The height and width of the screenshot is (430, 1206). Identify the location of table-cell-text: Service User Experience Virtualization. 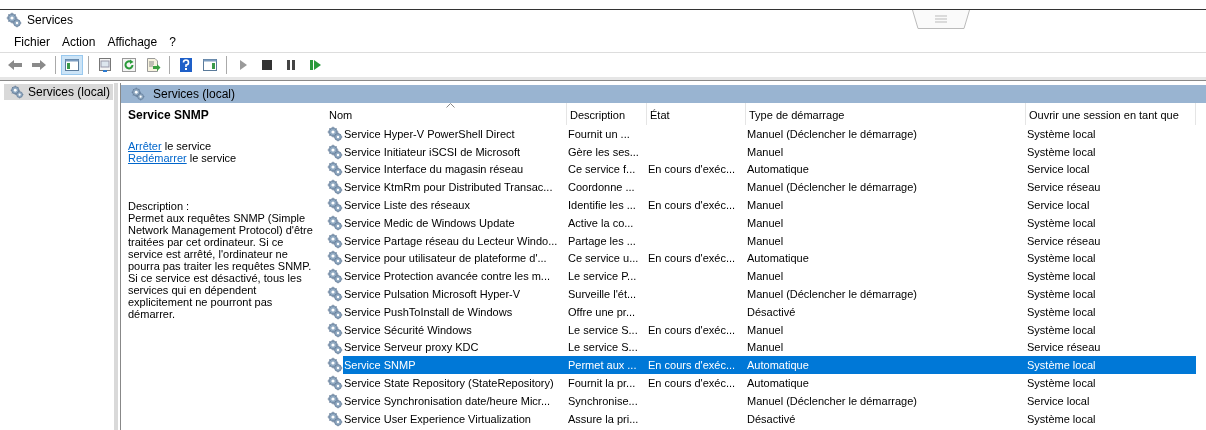
(437, 418).